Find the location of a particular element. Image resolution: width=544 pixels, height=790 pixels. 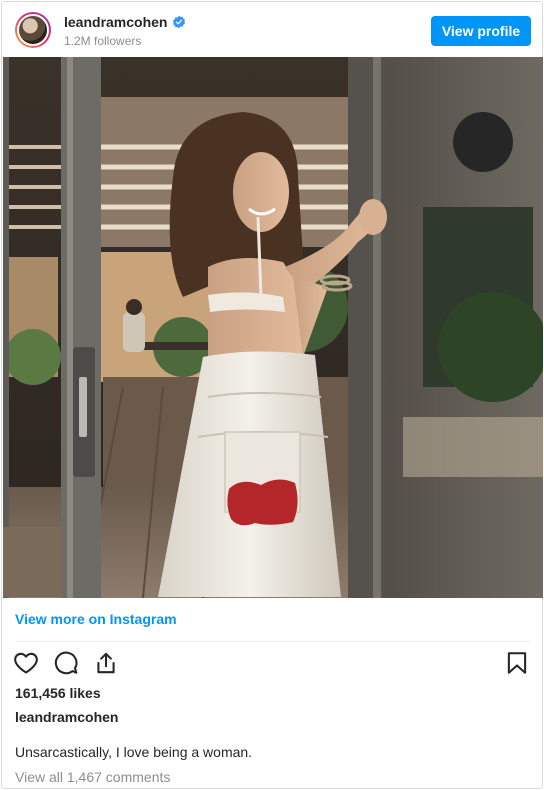

verified-badge-icon is located at coordinates (179, 22).